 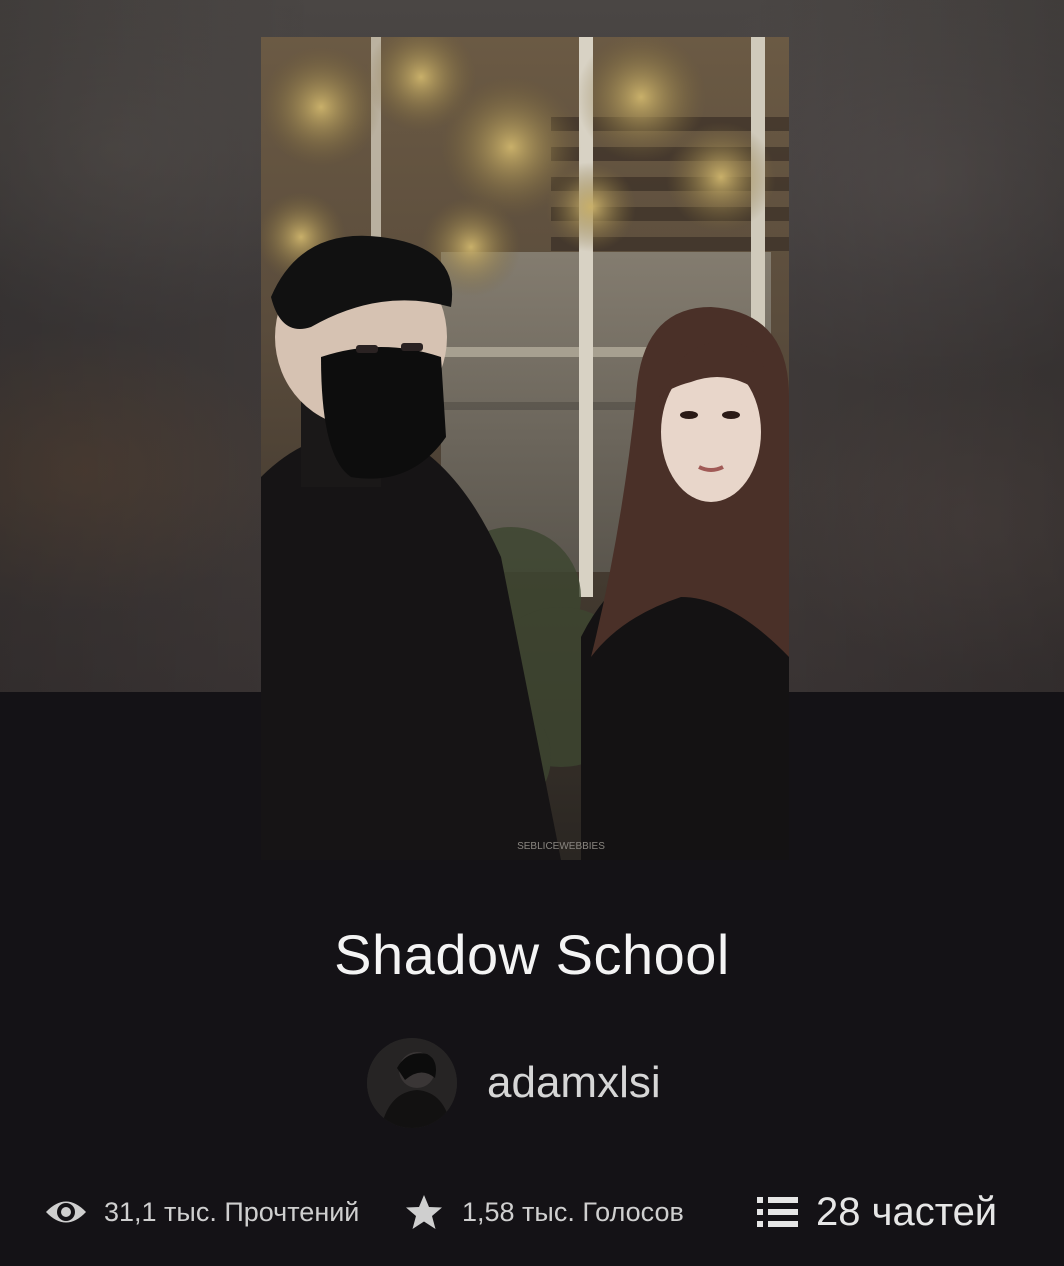 I want to click on reads-count: 31,1 тыс. Прочтений, so click(x=232, y=1211).